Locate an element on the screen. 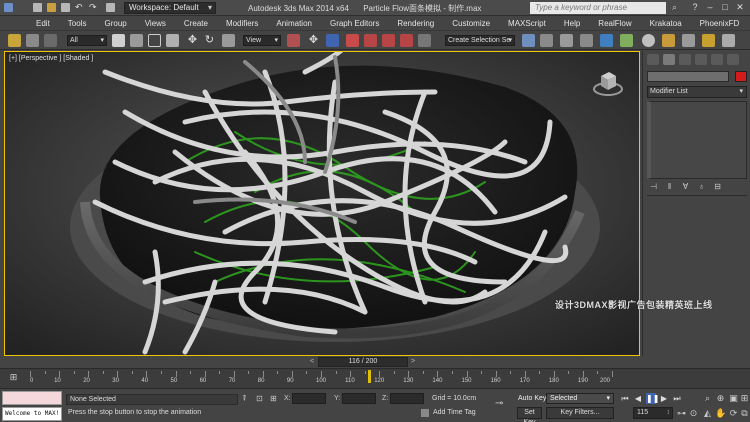 This screenshot has width=750, height=422. angle-snap-icon is located at coordinates (370, 40).